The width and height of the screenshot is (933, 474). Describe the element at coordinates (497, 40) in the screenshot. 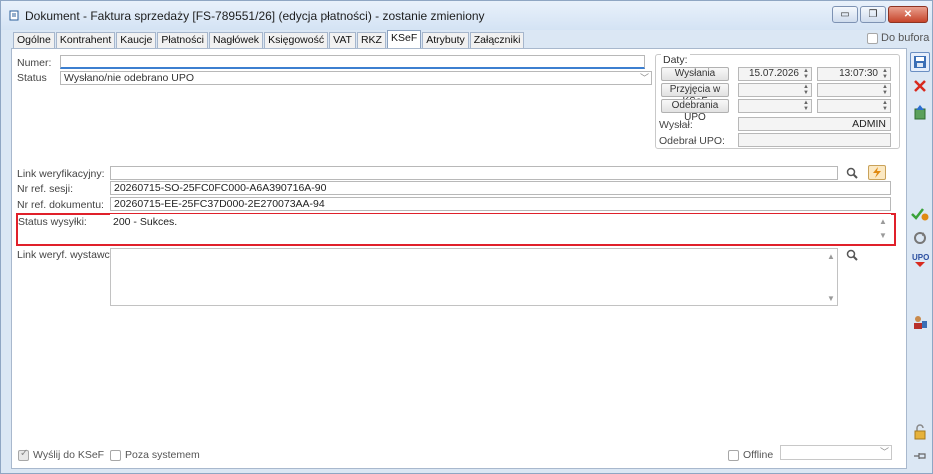

I see `tab-zalaczniki: Załączniki` at that location.